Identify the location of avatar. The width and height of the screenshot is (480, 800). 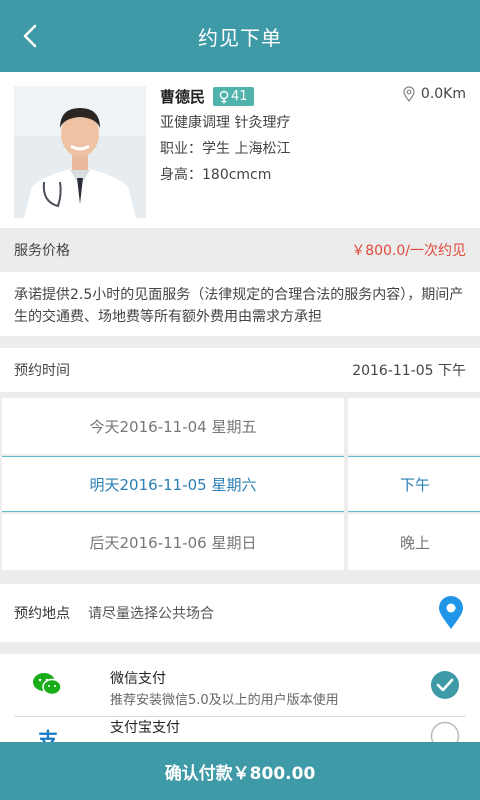
(80, 152).